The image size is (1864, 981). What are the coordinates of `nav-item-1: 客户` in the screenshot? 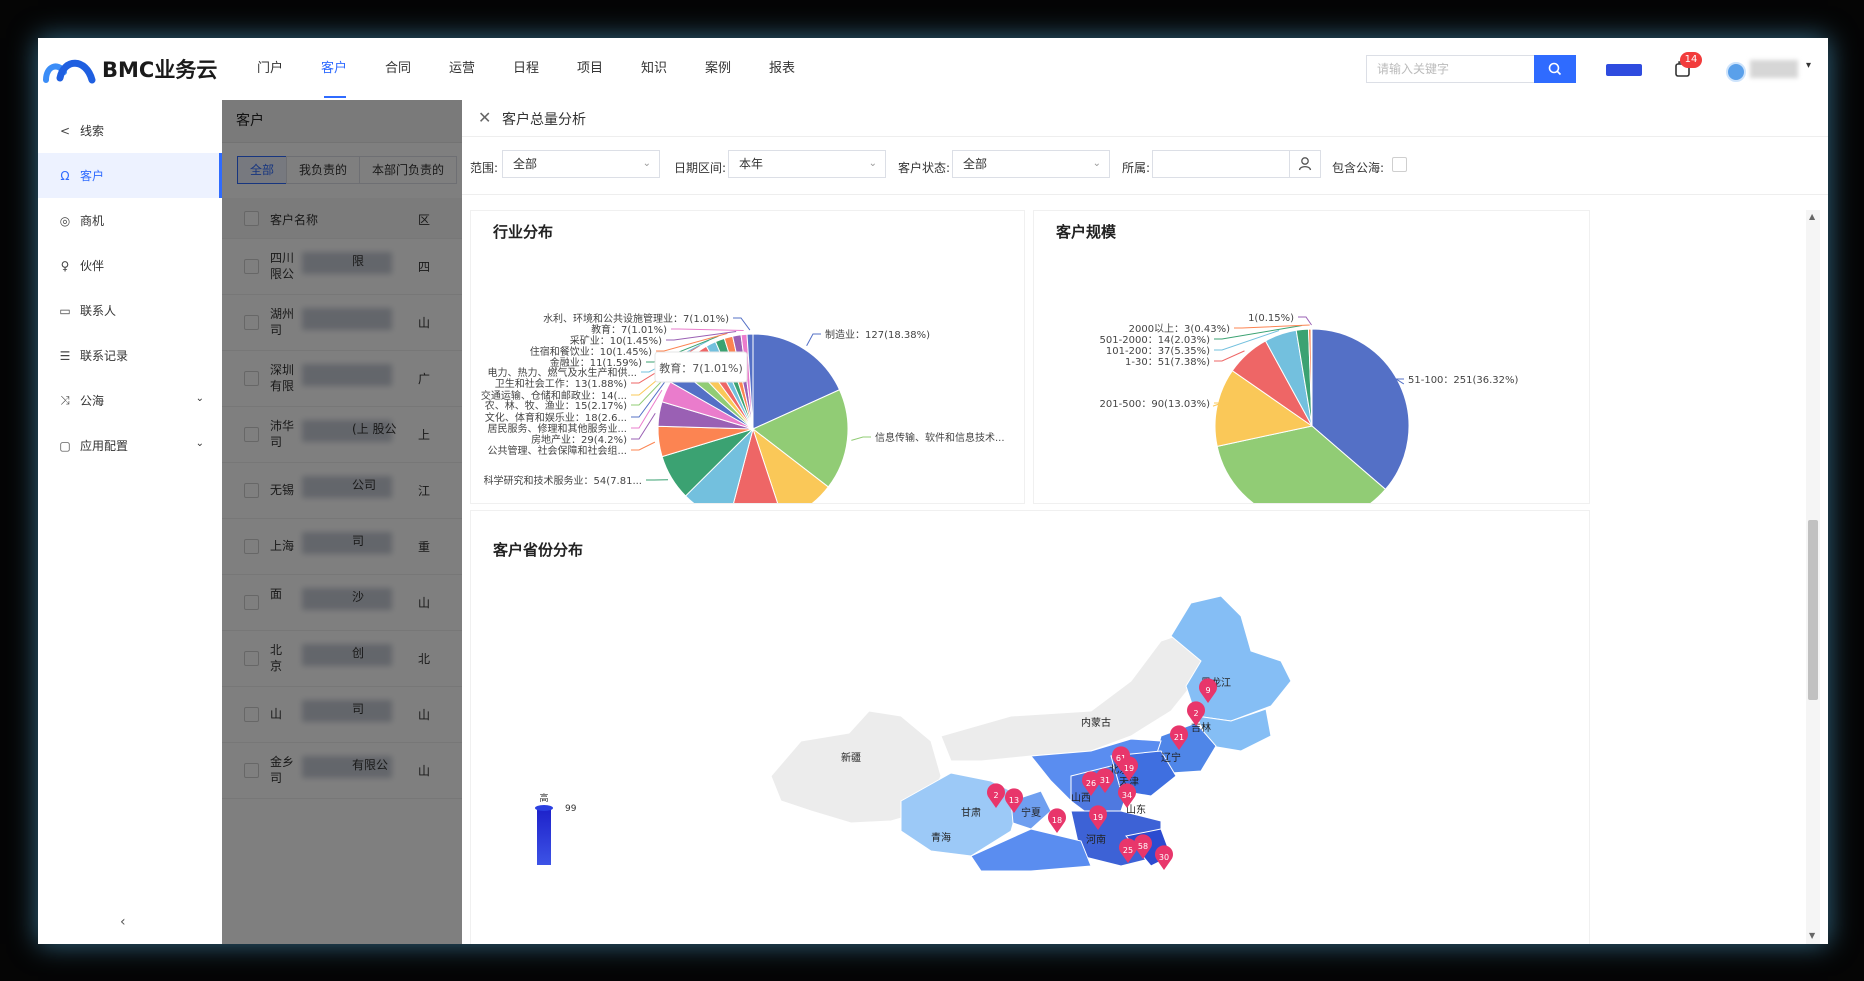 It's located at (334, 69).